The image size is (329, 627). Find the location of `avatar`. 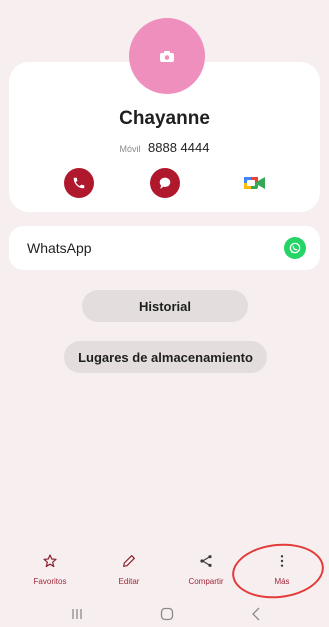

avatar is located at coordinates (167, 56).